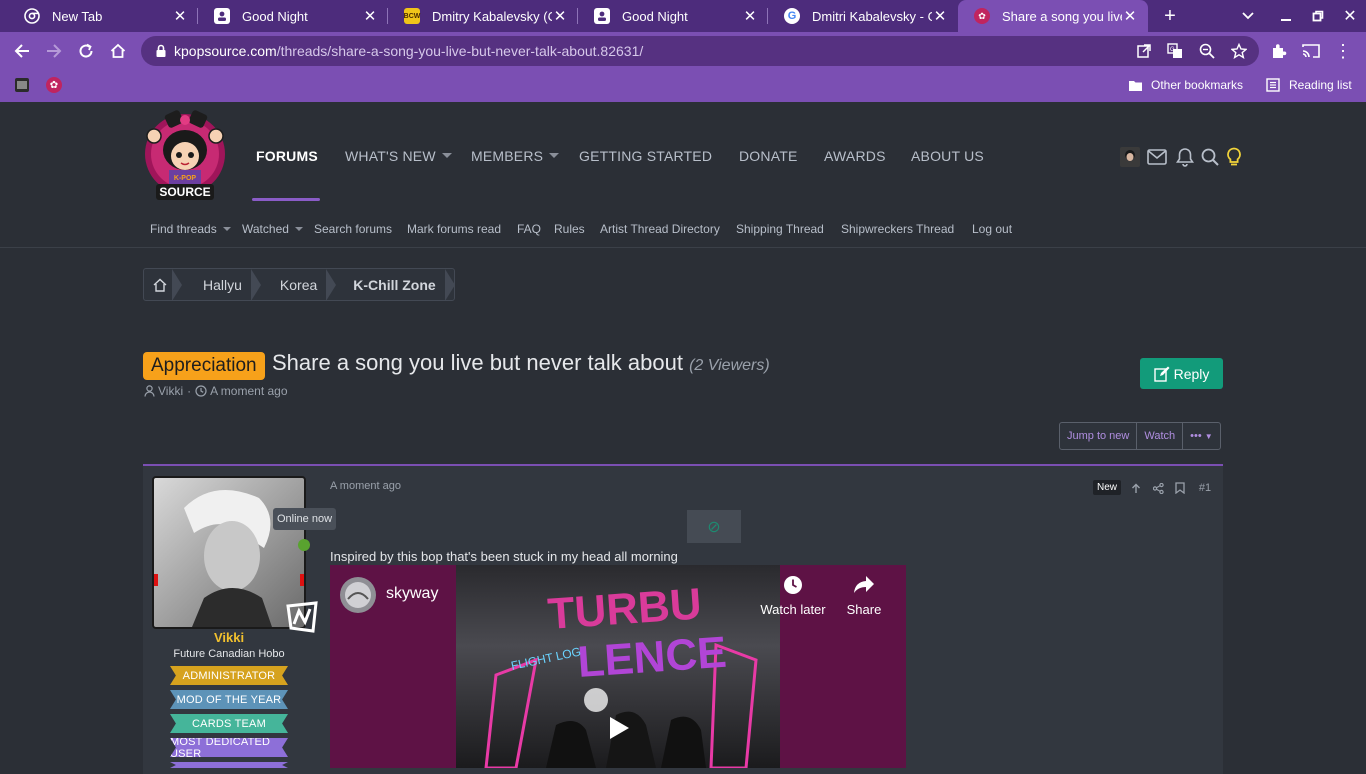 The image size is (1366, 774). Describe the element at coordinates (54, 85) in the screenshot. I see `bookmark-kpopsource-icon: ✿` at that location.